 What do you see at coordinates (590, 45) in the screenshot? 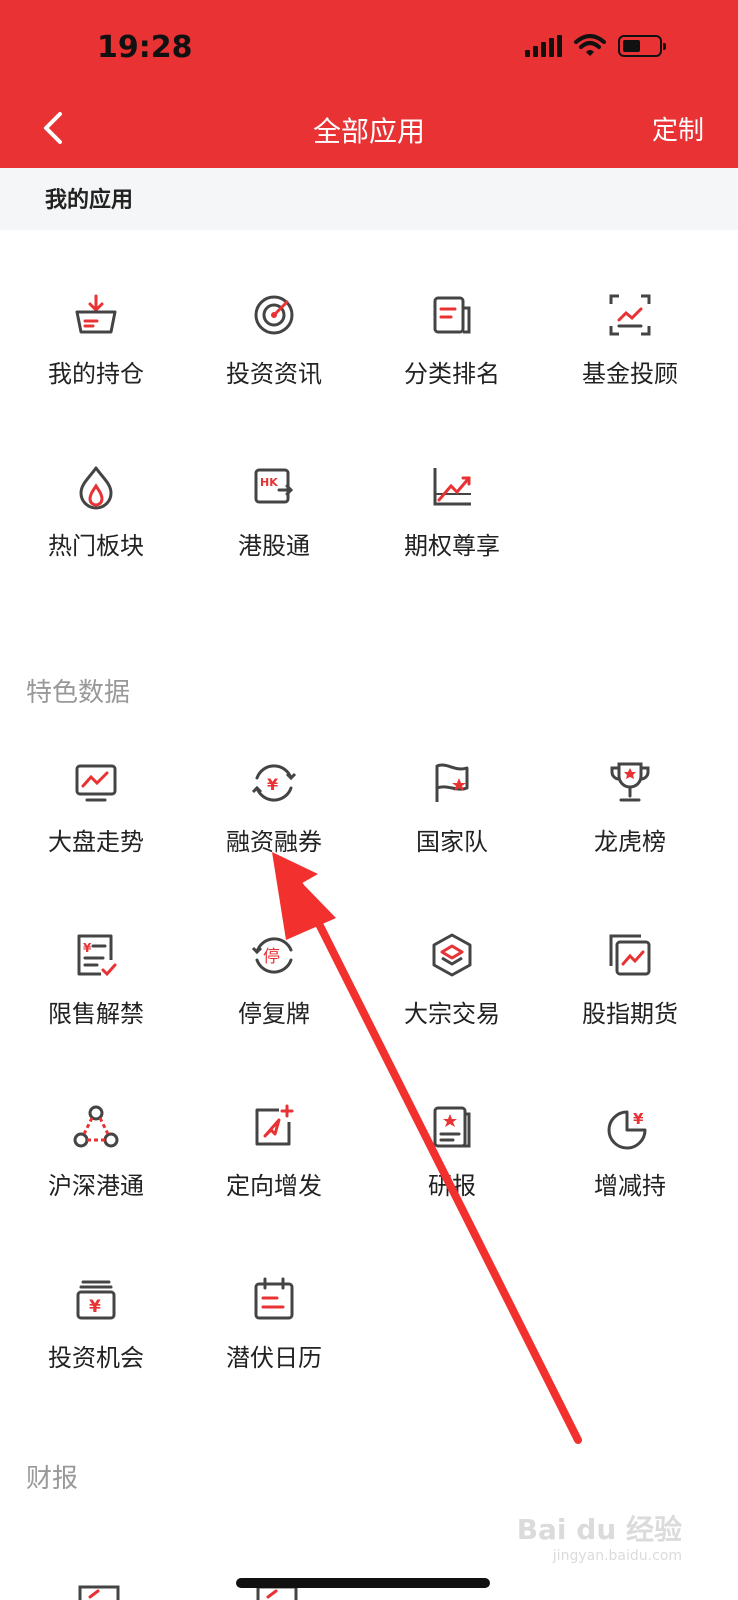
I see `wifi-icon` at bounding box center [590, 45].